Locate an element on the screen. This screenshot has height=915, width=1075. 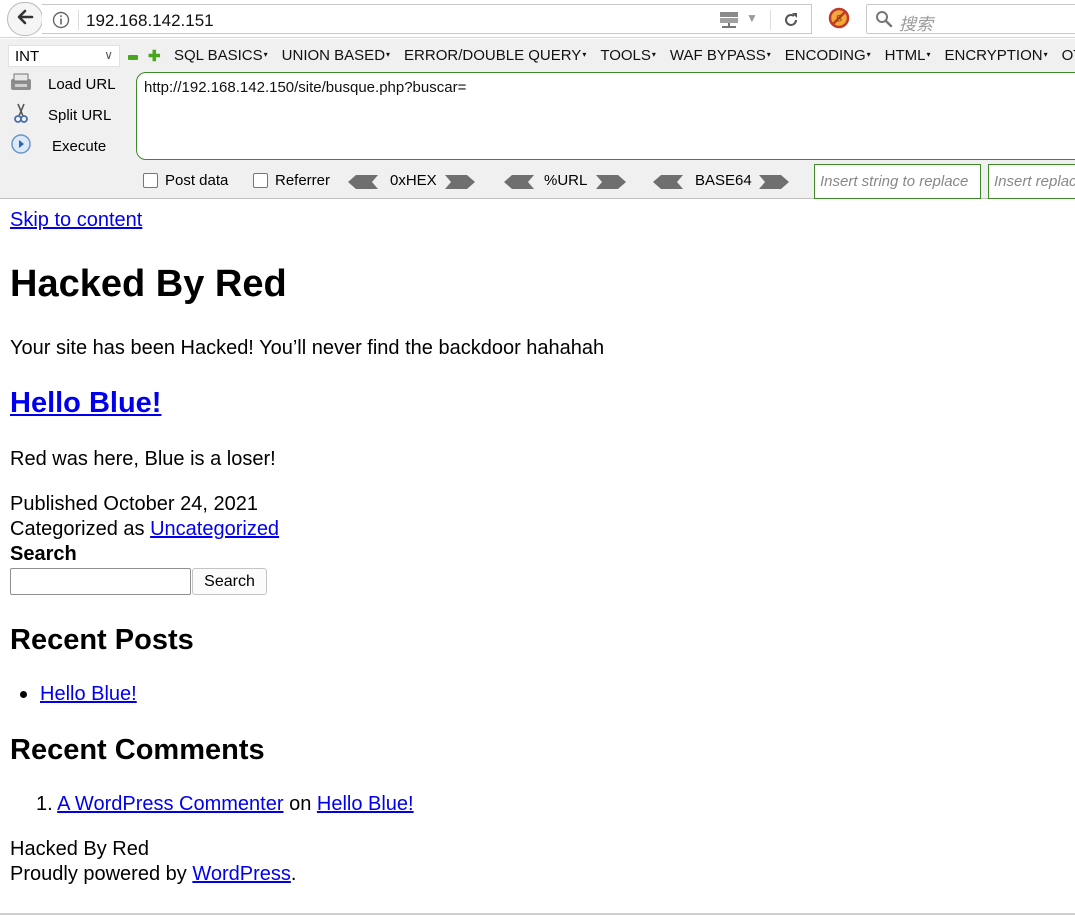
back-button is located at coordinates (25, 19).